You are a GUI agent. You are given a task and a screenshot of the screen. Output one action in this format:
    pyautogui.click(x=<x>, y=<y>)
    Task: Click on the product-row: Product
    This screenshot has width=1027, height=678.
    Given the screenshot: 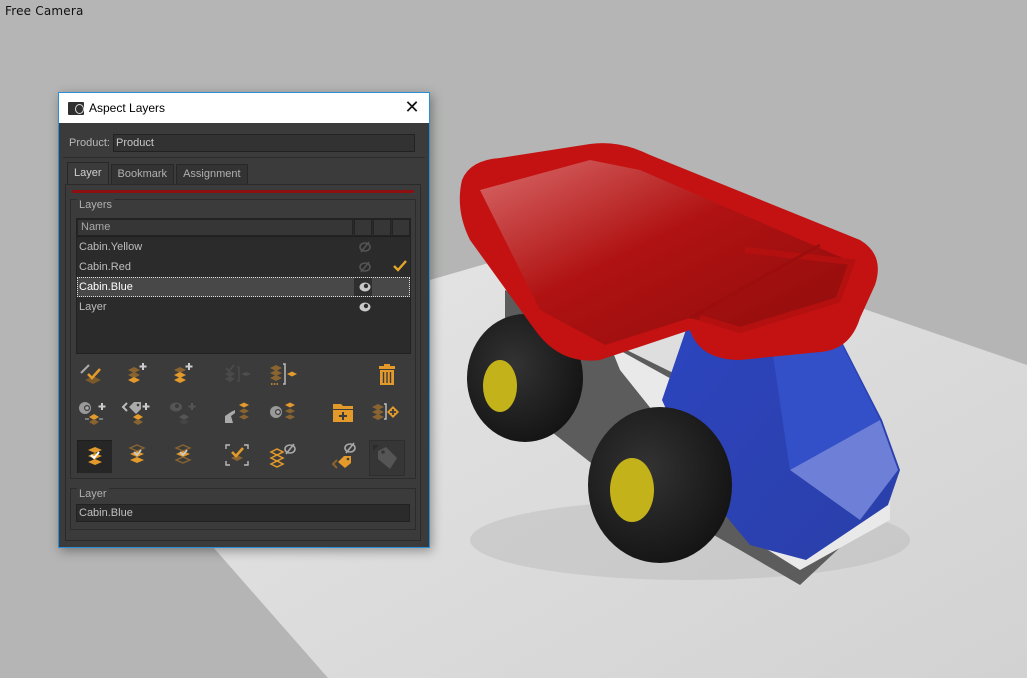 What is the action you would take?
    pyautogui.click(x=242, y=143)
    